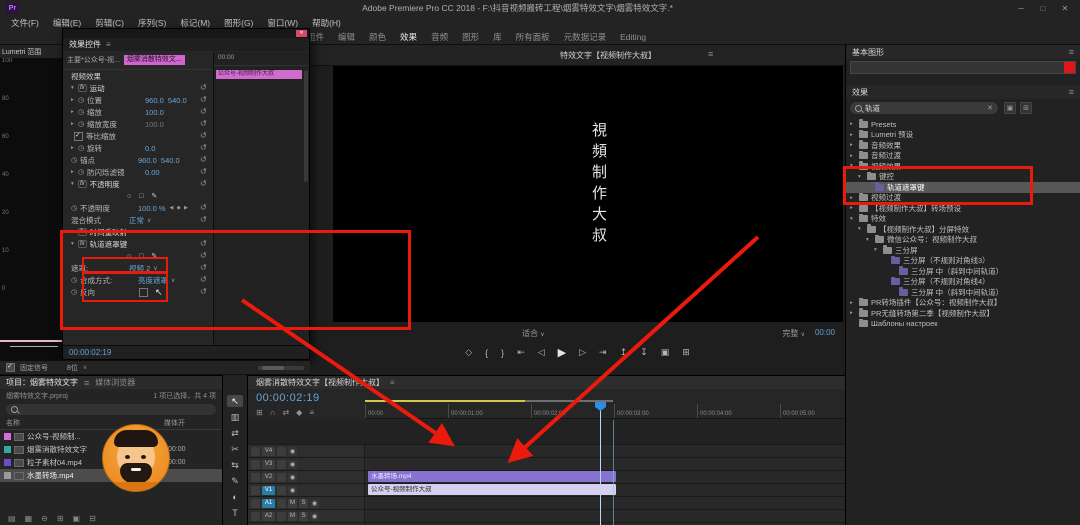  Describe the element at coordinates (793, 333) in the screenshot. I see `playback-resolution-dropdown: 完整 ∨` at that location.